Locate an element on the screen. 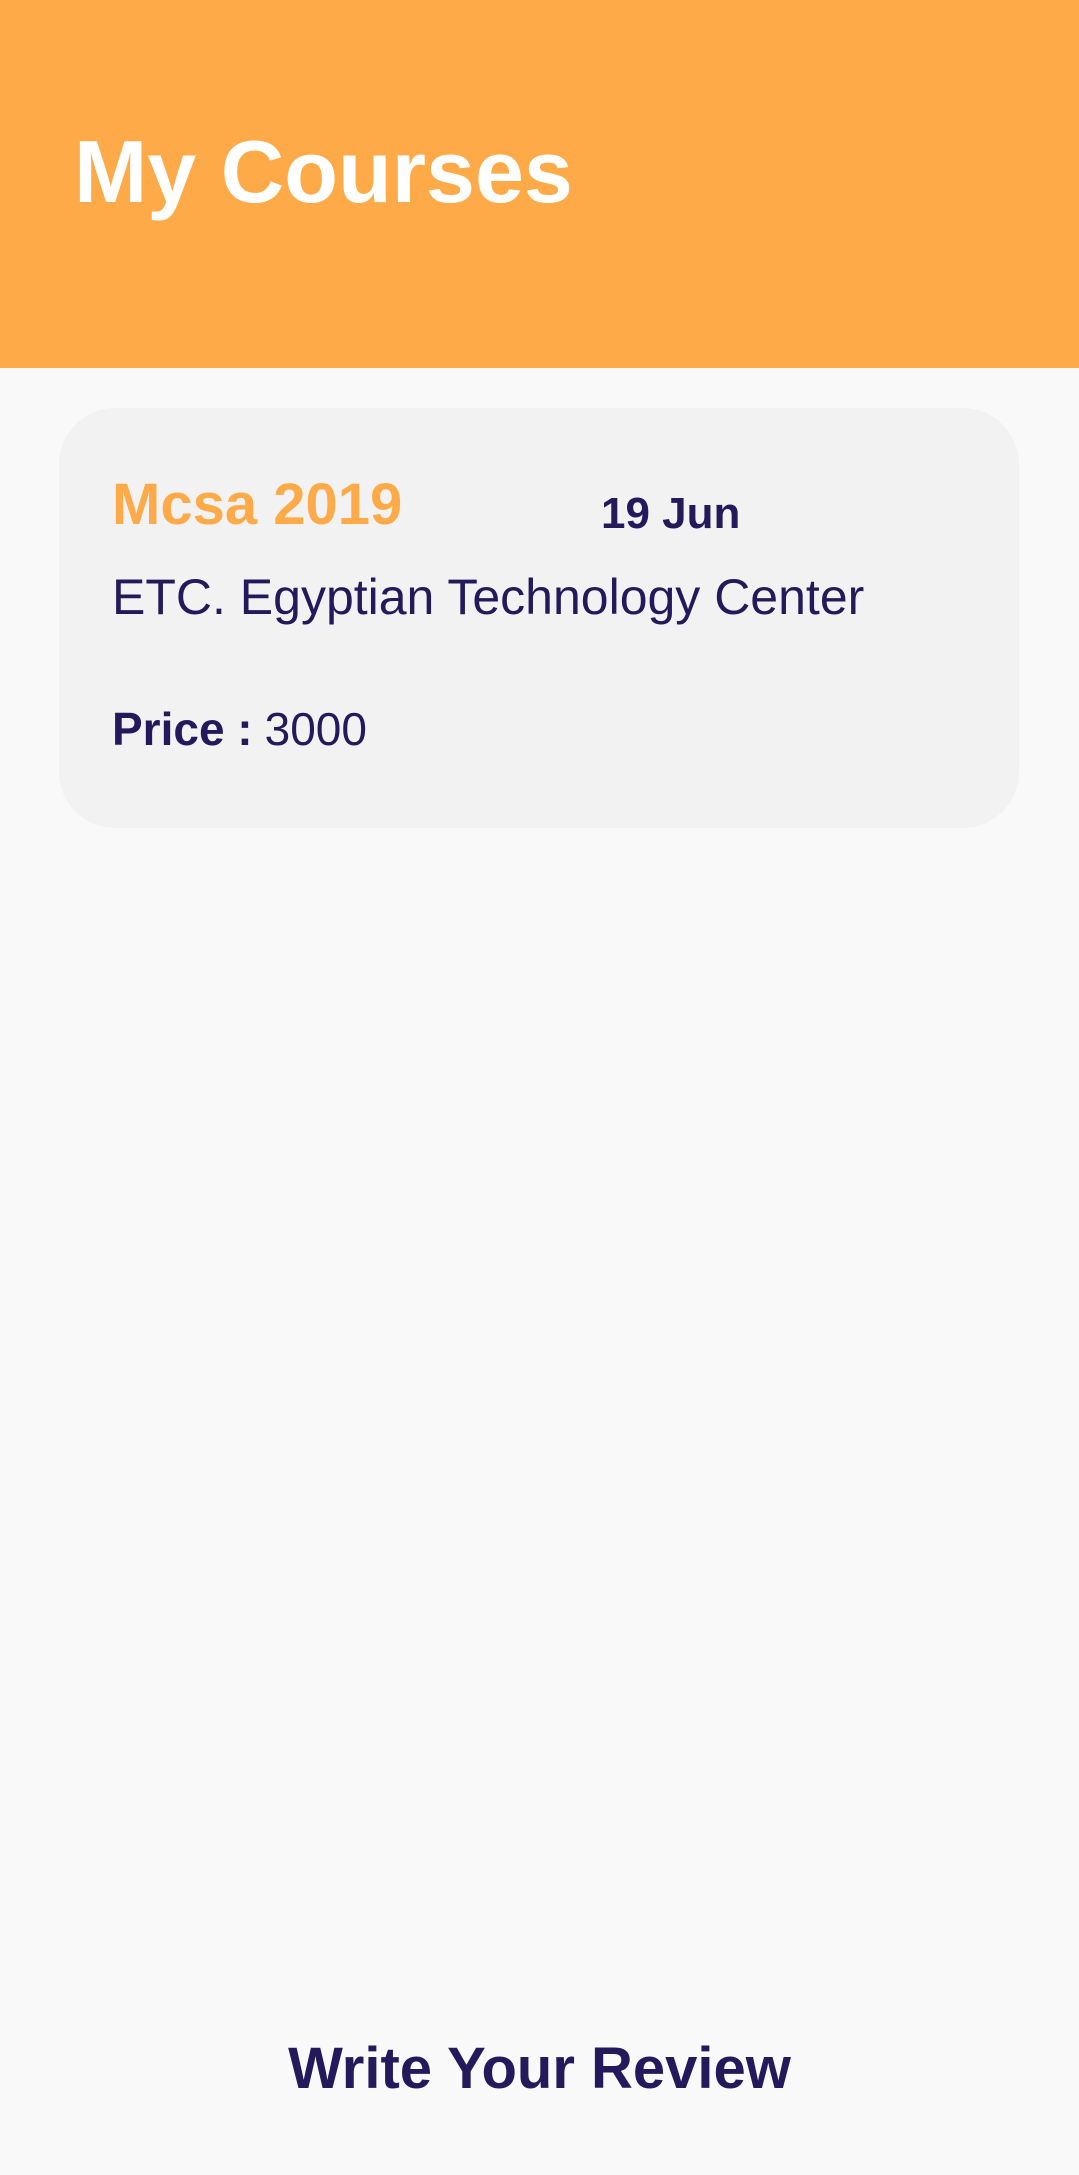  price-label: Price : is located at coordinates (182, 729).